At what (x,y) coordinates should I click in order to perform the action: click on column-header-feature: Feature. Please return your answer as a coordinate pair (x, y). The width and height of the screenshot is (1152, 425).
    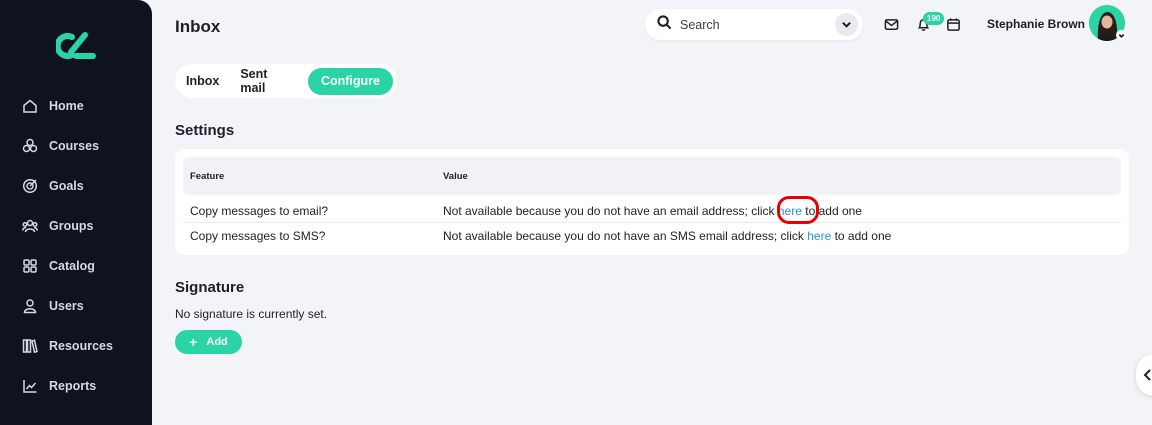
    Looking at the image, I should click on (207, 176).